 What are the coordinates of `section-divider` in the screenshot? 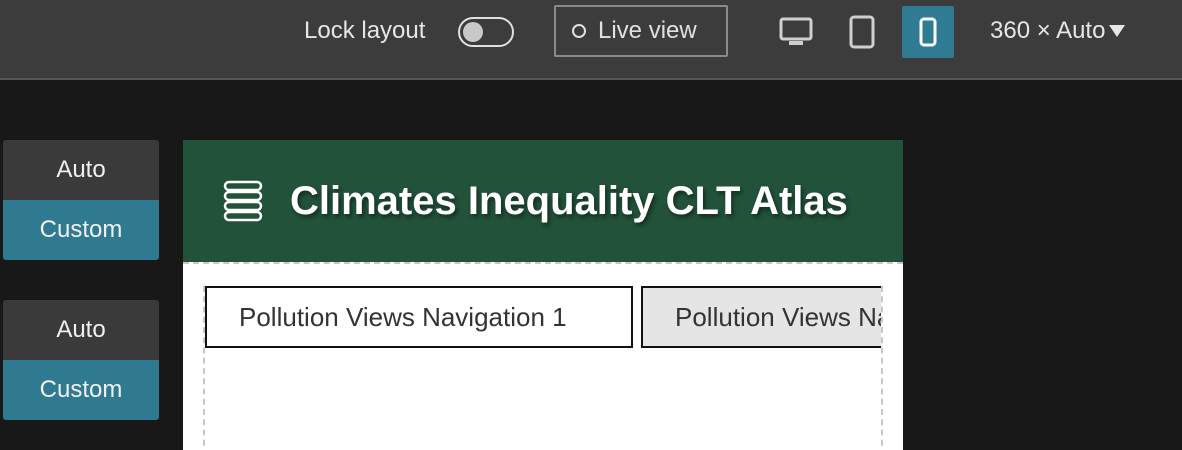 It's located at (543, 263).